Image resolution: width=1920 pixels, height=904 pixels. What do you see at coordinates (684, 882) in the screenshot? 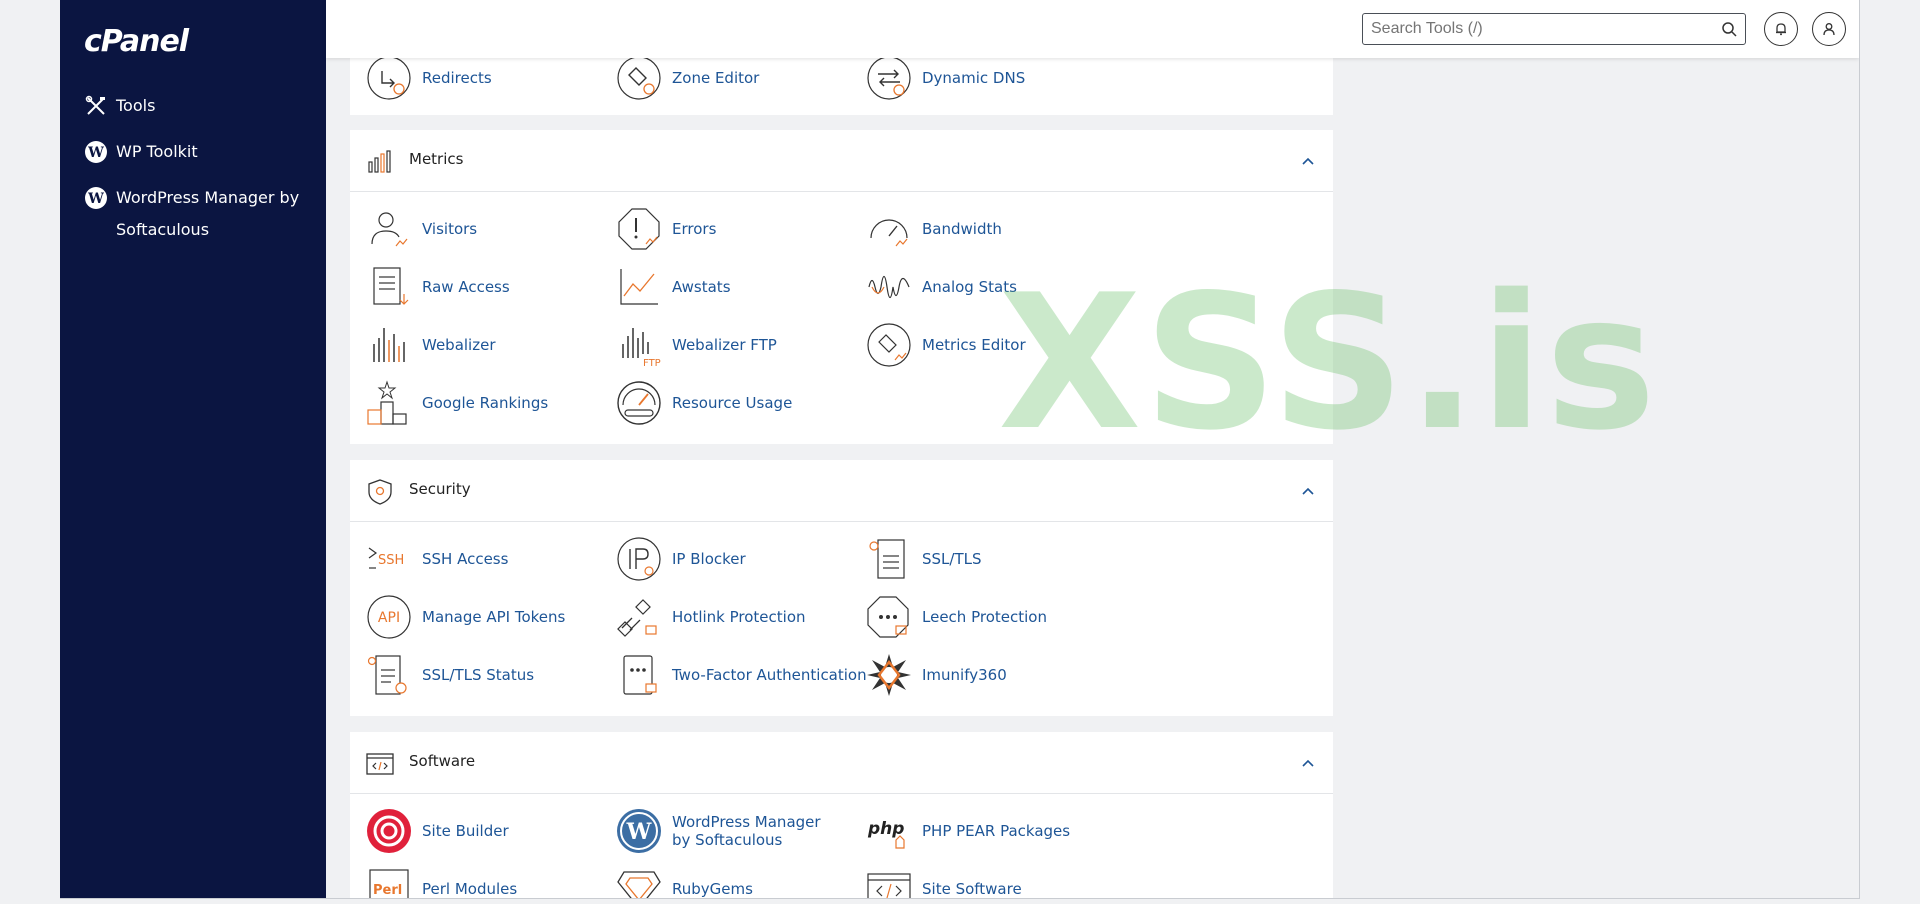
I see `tool-rubygems: RubyGems` at bounding box center [684, 882].